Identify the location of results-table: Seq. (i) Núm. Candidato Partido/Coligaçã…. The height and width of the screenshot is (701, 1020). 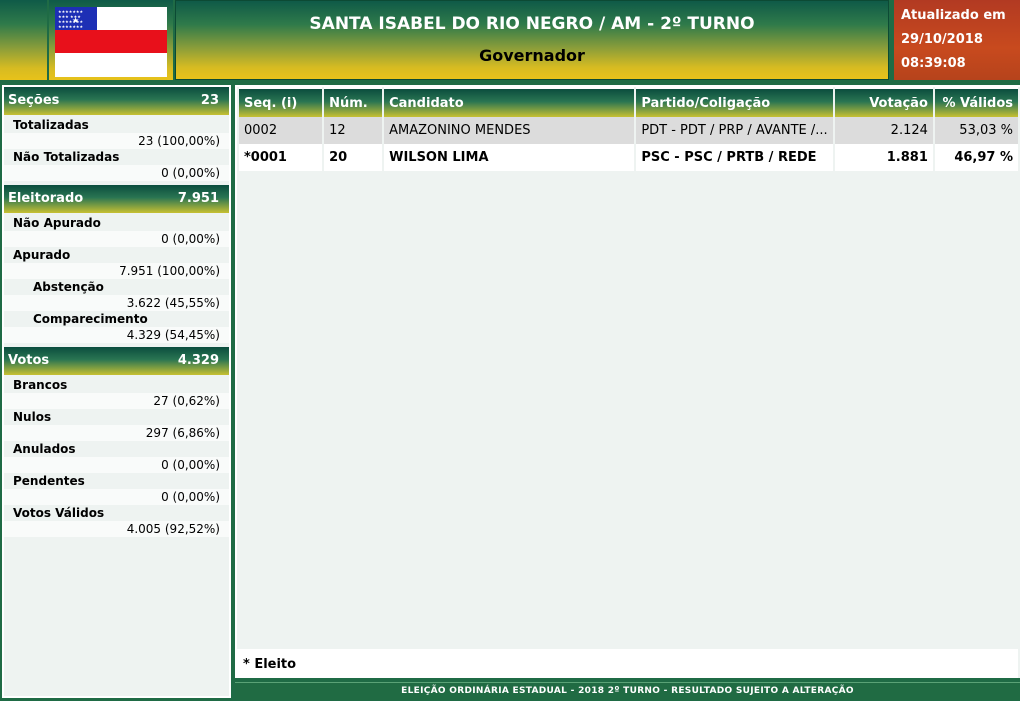
(628, 129).